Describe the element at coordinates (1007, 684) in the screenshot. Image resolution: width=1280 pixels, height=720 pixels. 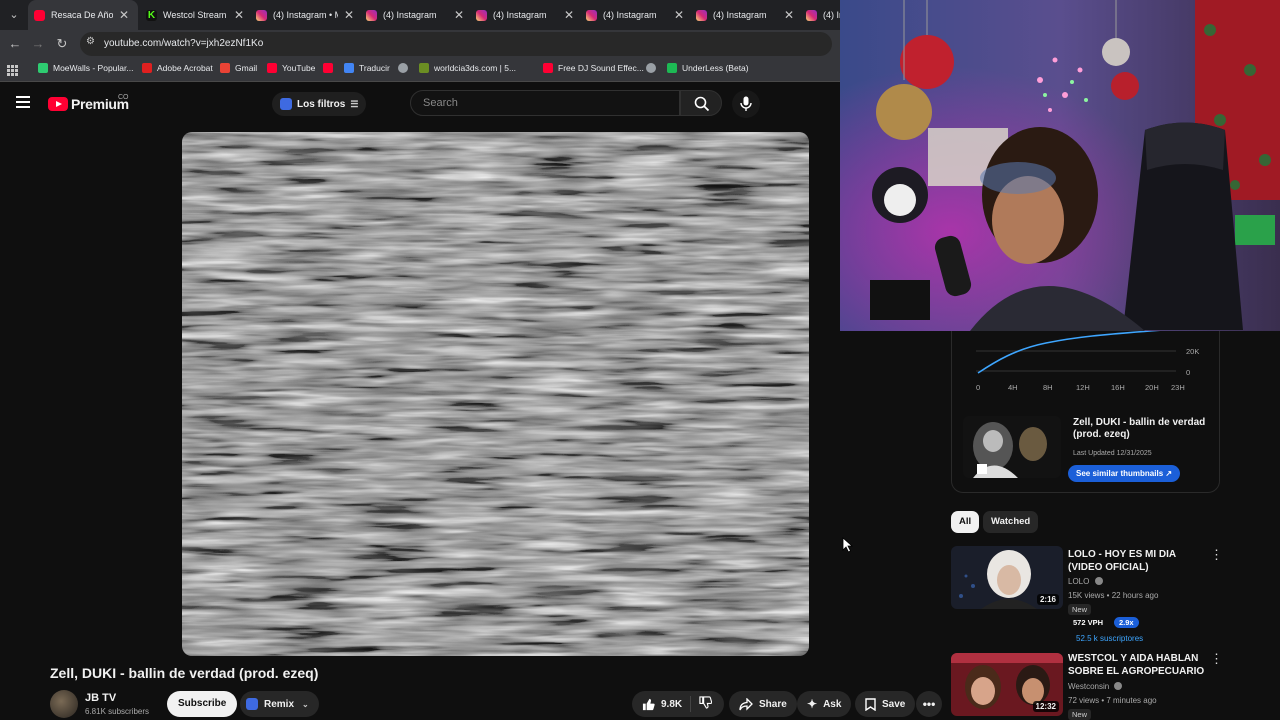
I see `recommendation-thumbnail: 12:32` at that location.